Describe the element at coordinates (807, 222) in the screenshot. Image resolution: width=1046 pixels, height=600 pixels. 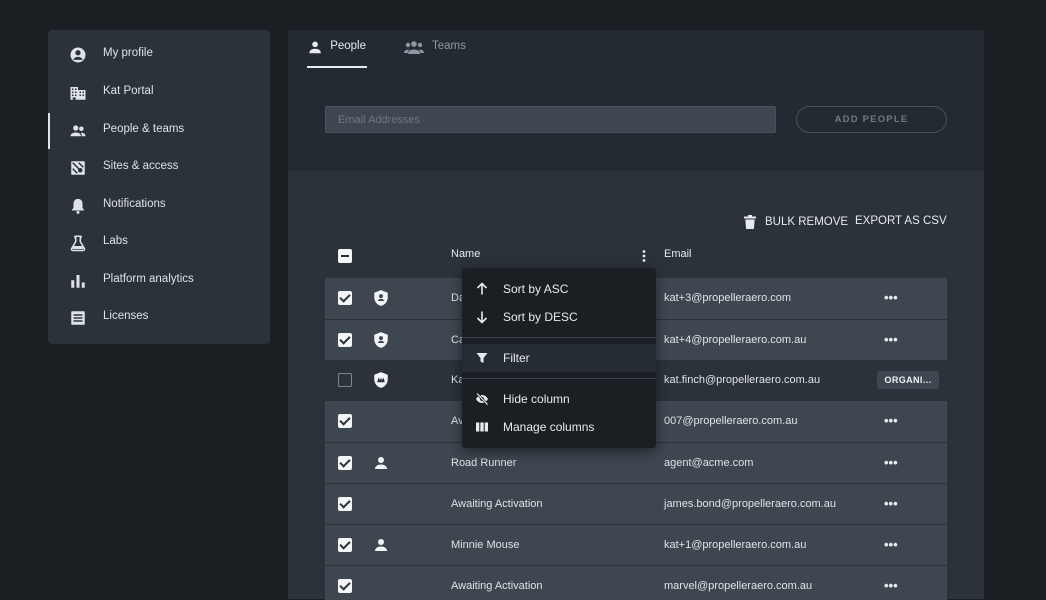
I see `bulk-remove-label: BULK REMOVE` at that location.